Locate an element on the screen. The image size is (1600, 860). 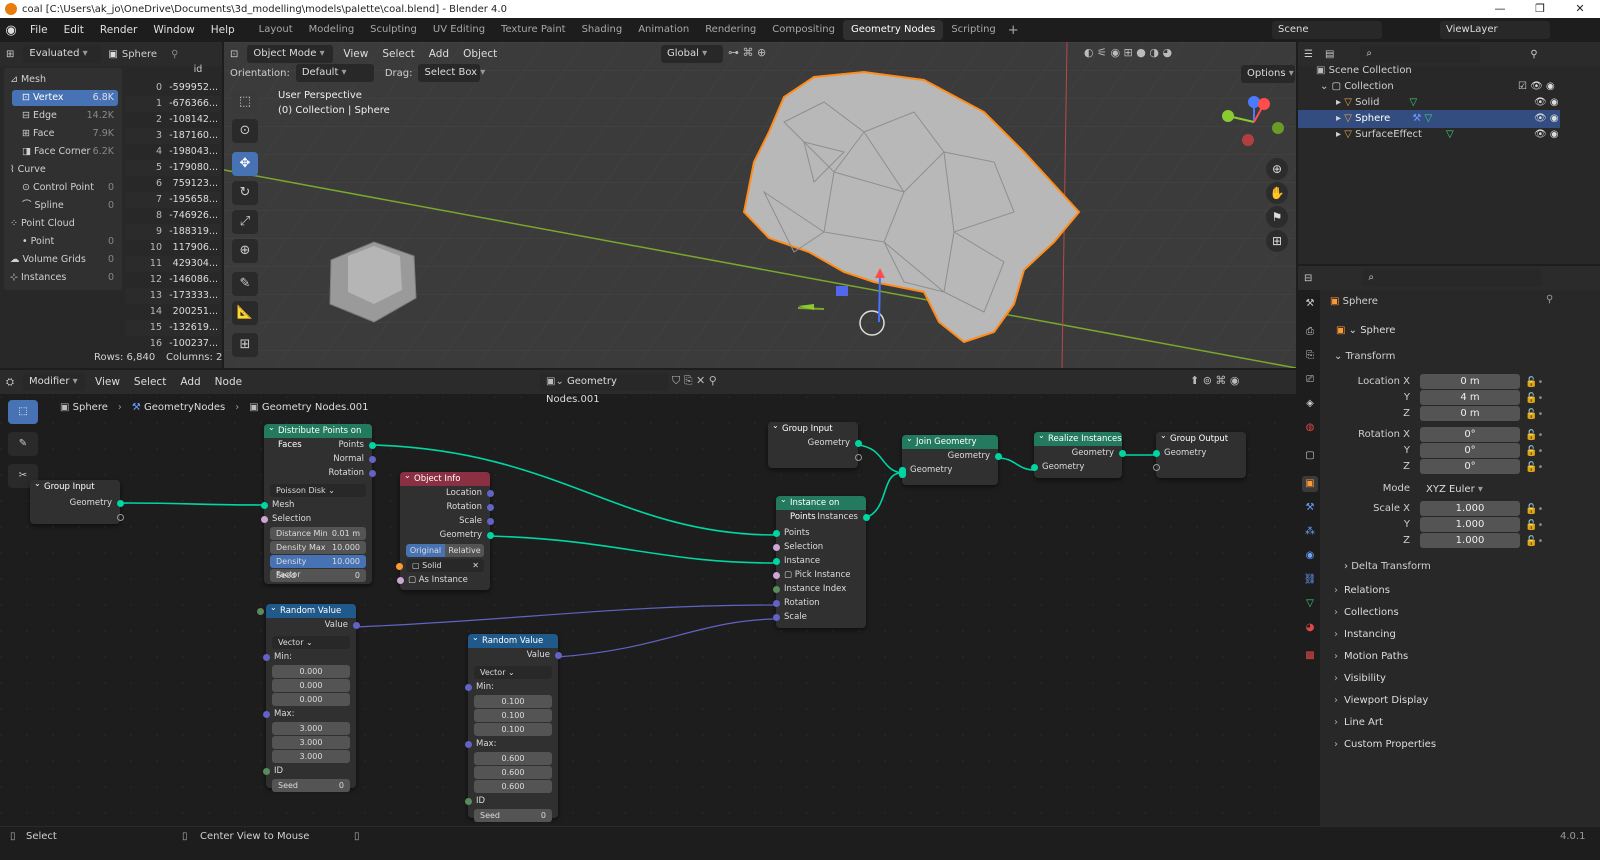
node-menu-add: Add is located at coordinates (190, 382).